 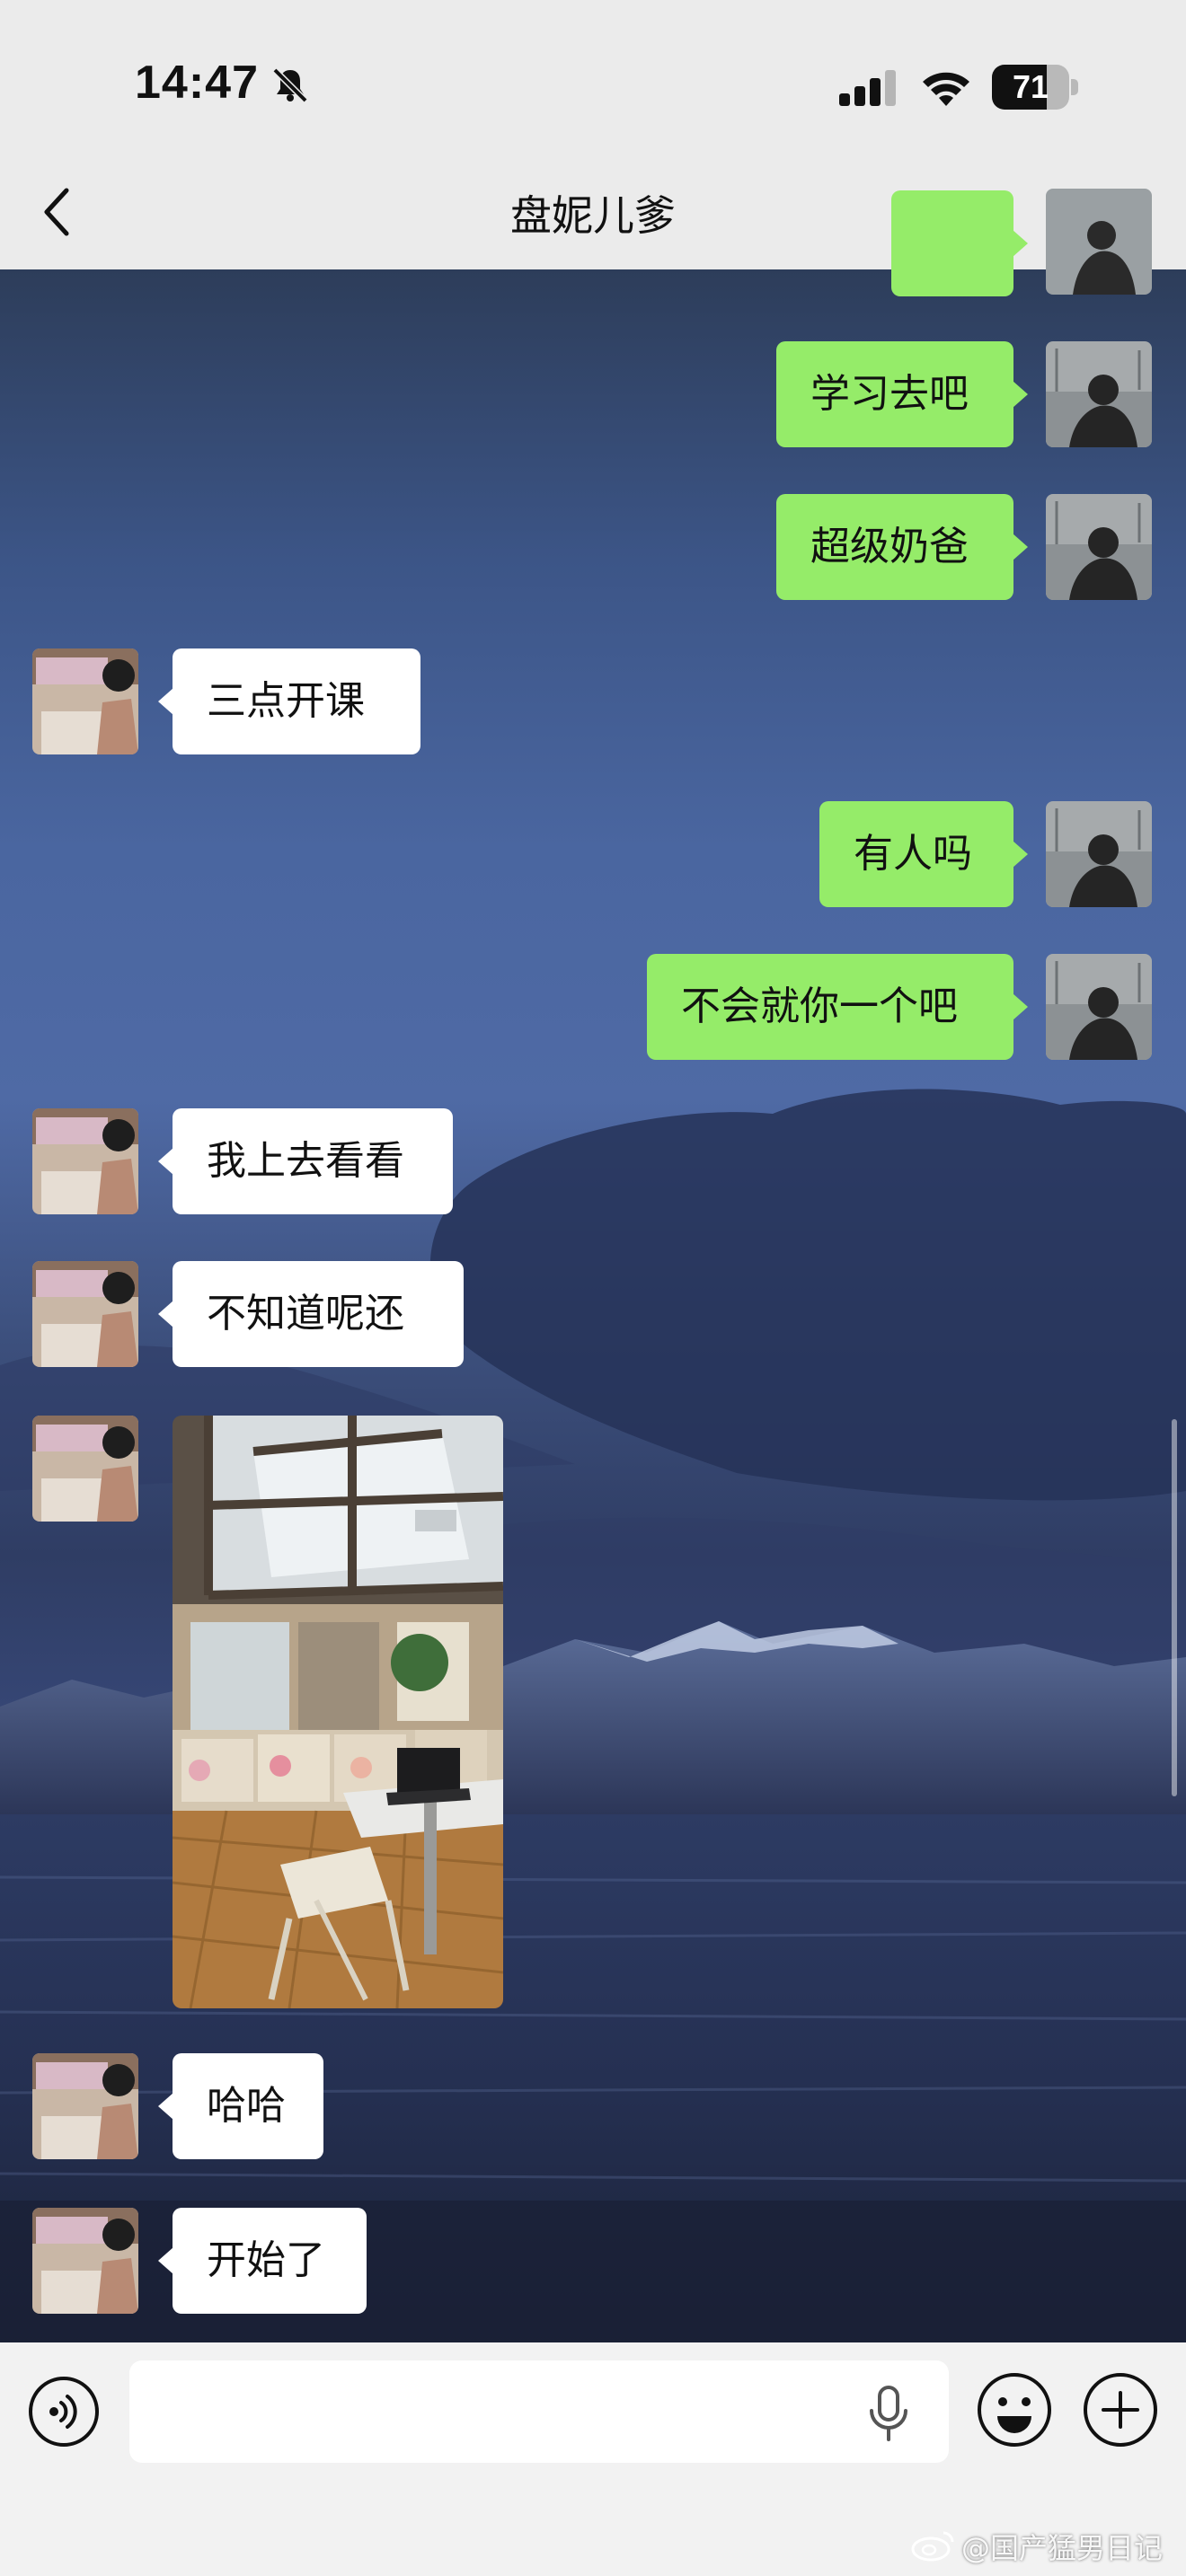 I want to click on message-bubble-received: 开始了, so click(x=262, y=2261).